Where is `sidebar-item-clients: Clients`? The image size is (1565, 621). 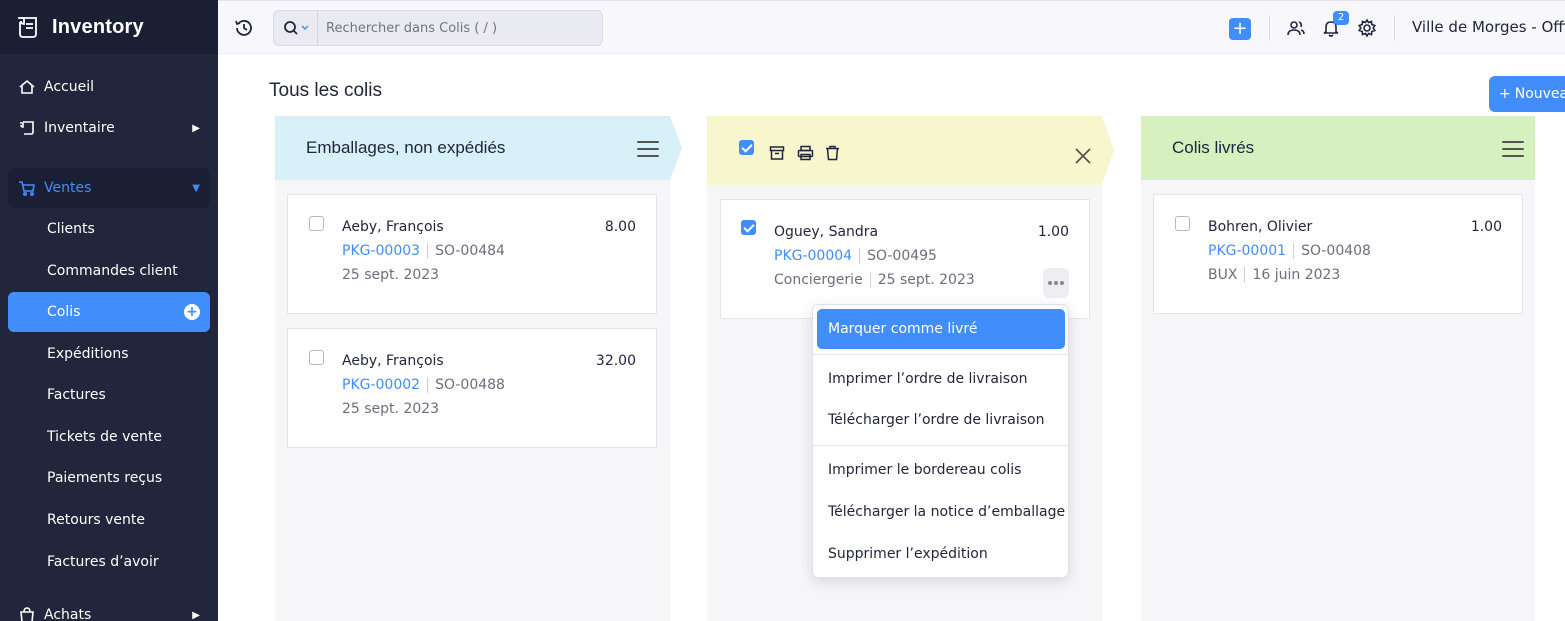
sidebar-item-clients: Clients is located at coordinates (109, 229).